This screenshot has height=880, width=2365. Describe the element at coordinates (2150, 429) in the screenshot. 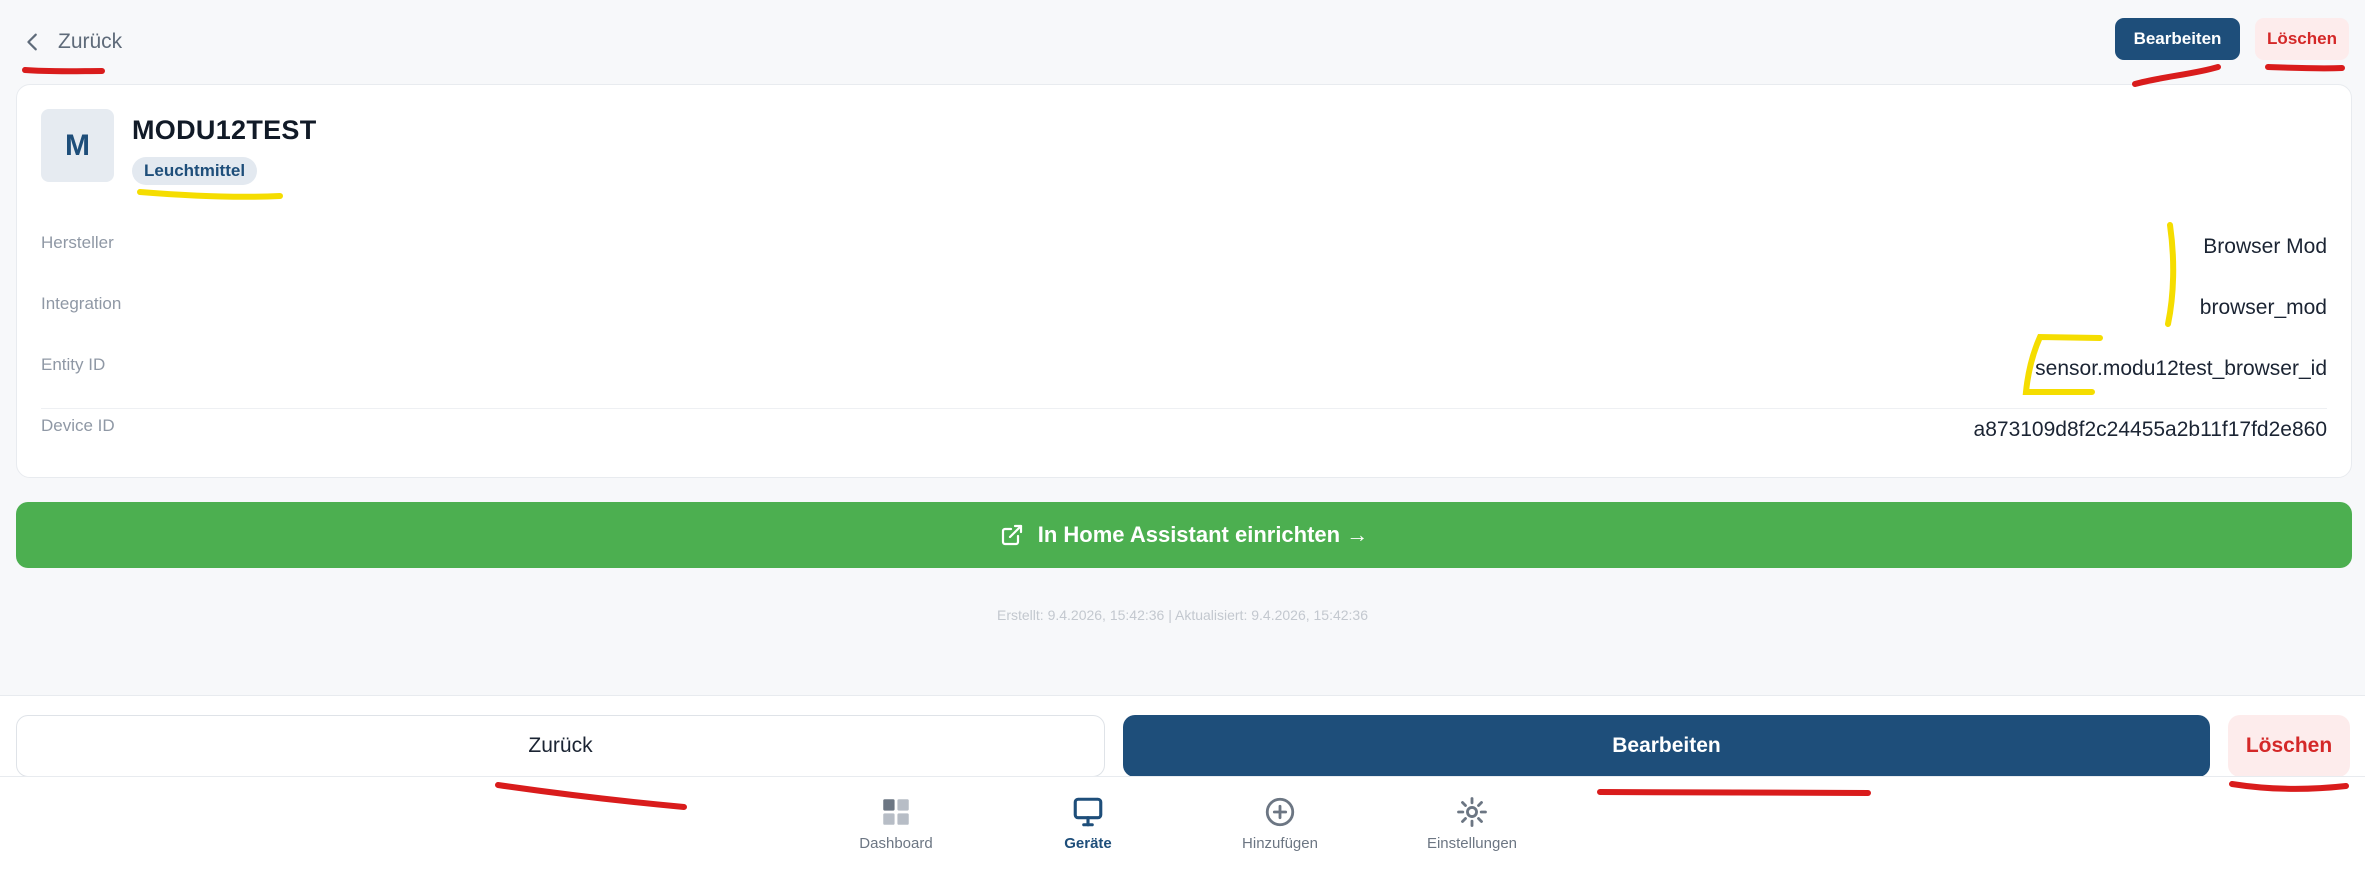

I see `detail-value: a873109d8f2c24455a2b11f17fd2e860` at that location.